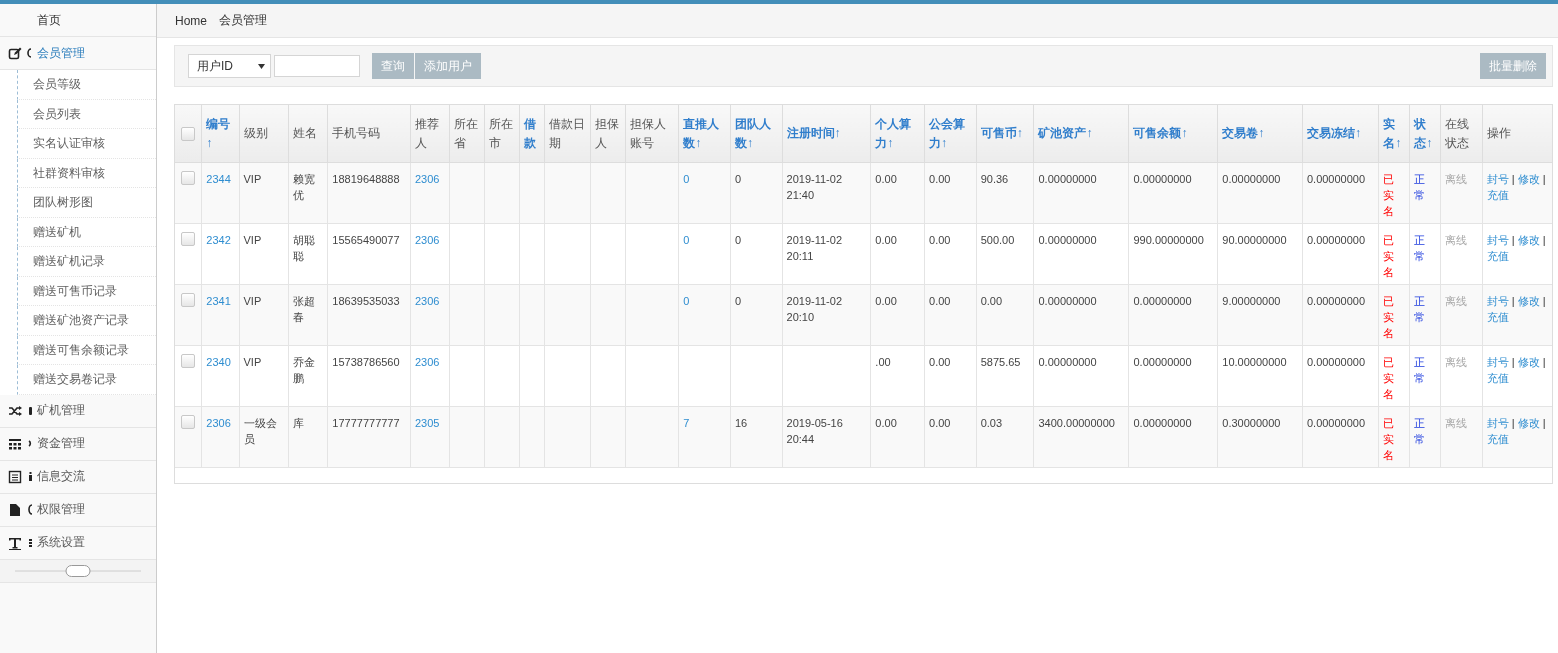  I want to click on search-field, so click(317, 66).